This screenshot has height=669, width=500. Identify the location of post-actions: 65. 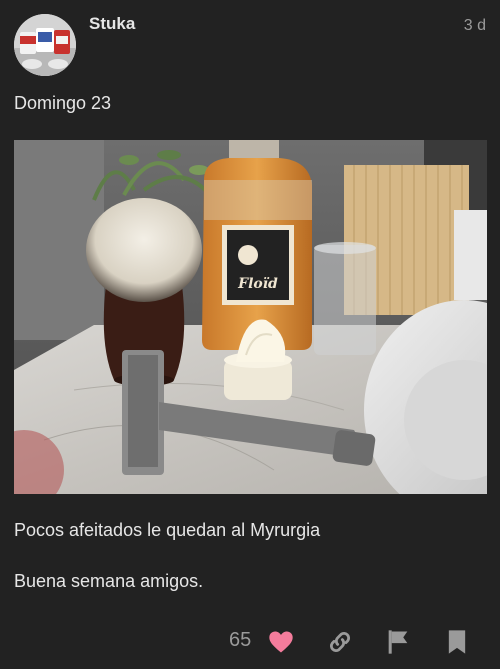
(250, 642).